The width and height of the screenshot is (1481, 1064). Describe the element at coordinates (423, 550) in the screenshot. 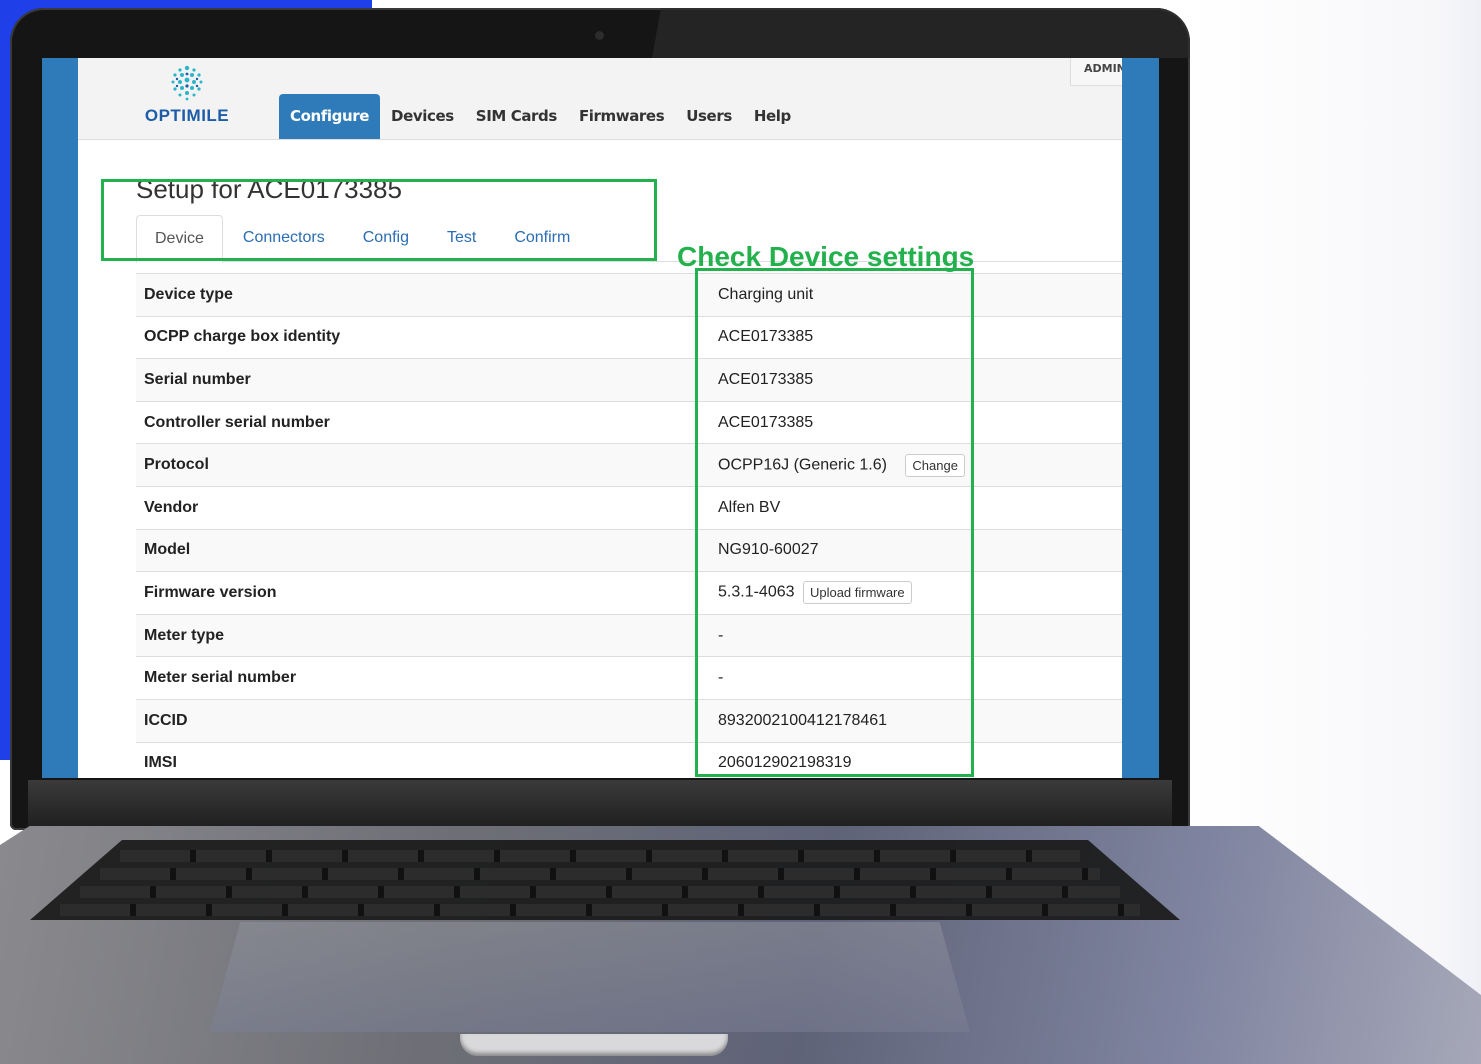

I see `row-key: Model` at that location.